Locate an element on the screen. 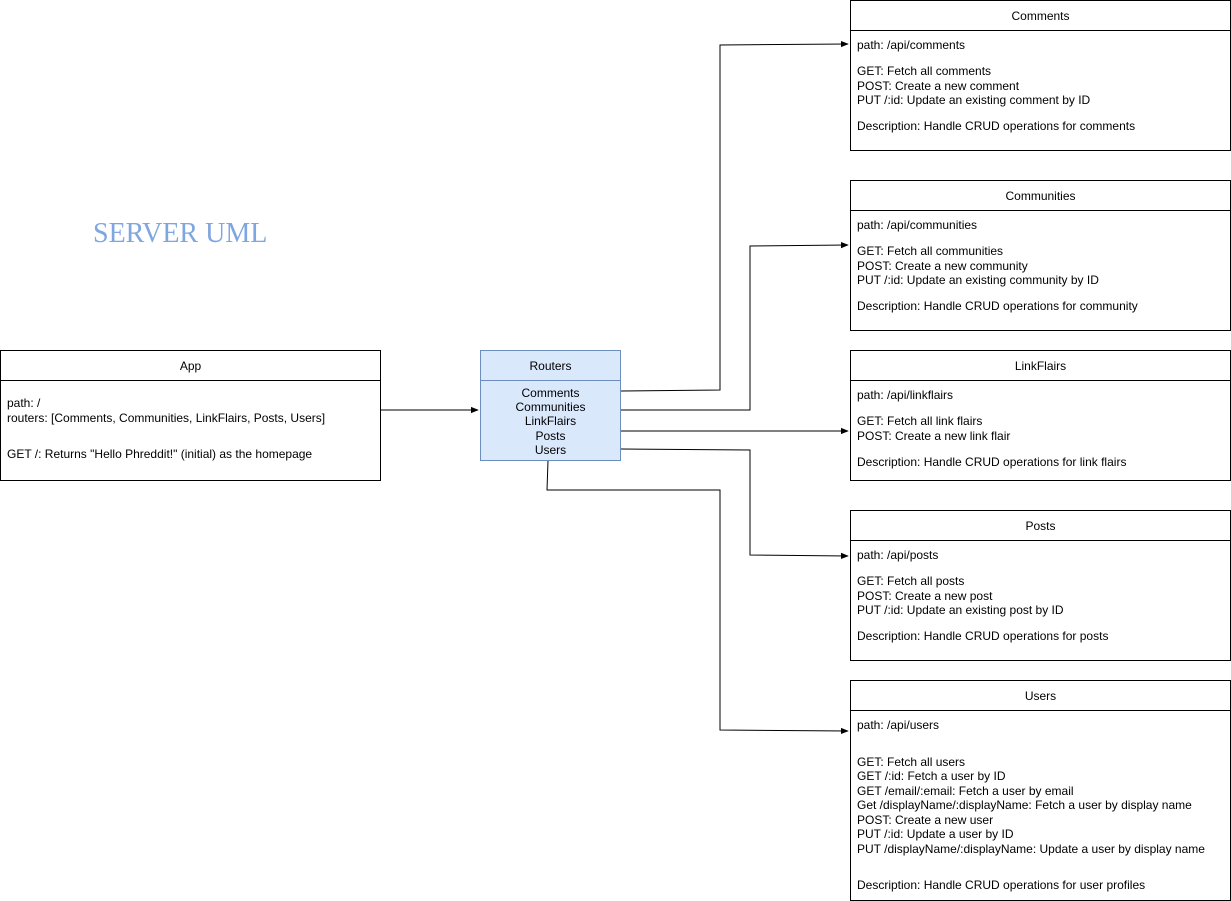 The width and height of the screenshot is (1231, 901). comments-op-get: GET: Fetch all comments is located at coordinates (924, 71).